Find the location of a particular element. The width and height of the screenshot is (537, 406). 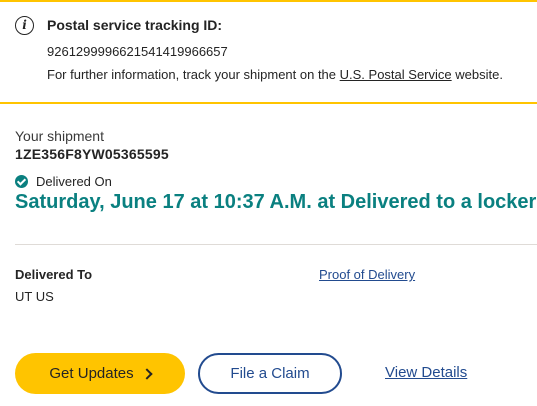

delivered-to-label: Delivered To is located at coordinates (54, 274).